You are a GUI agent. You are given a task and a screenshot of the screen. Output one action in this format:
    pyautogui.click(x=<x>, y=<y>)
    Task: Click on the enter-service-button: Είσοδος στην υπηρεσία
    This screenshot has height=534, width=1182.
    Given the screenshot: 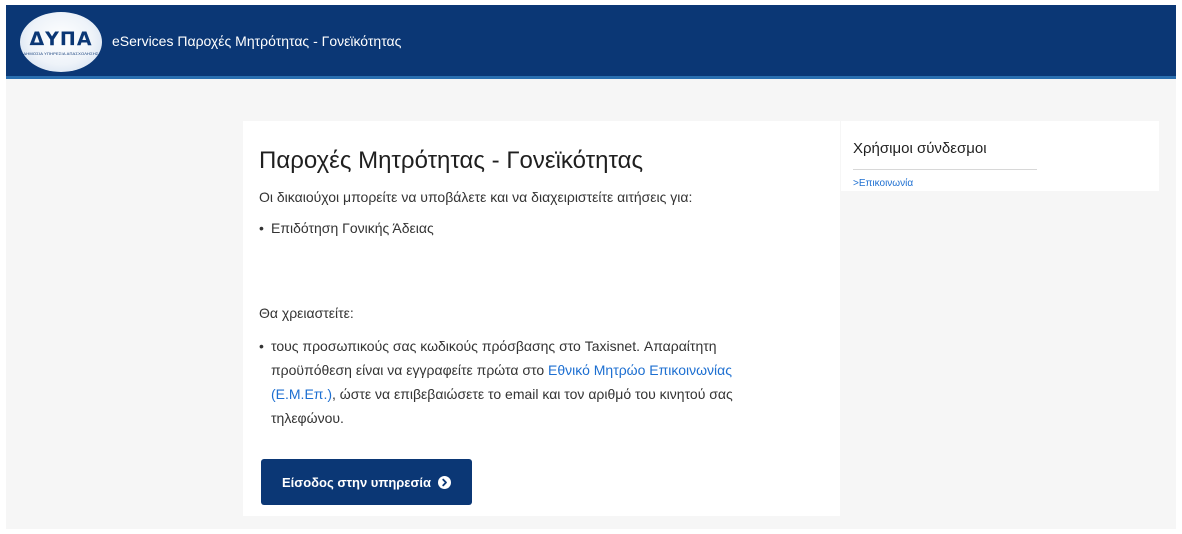 What is the action you would take?
    pyautogui.click(x=366, y=482)
    